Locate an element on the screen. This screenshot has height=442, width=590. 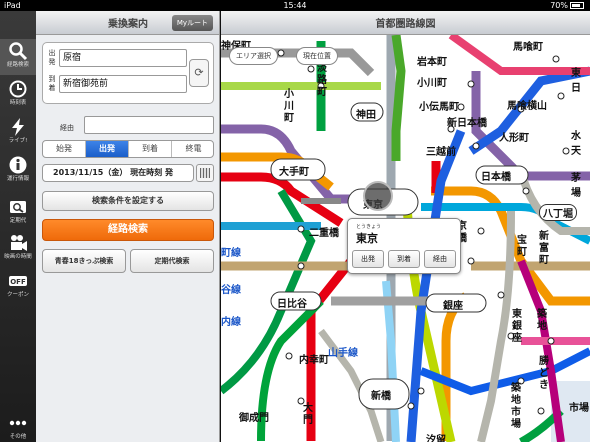
area-select-button: エリア選択 is located at coordinates (253, 56).